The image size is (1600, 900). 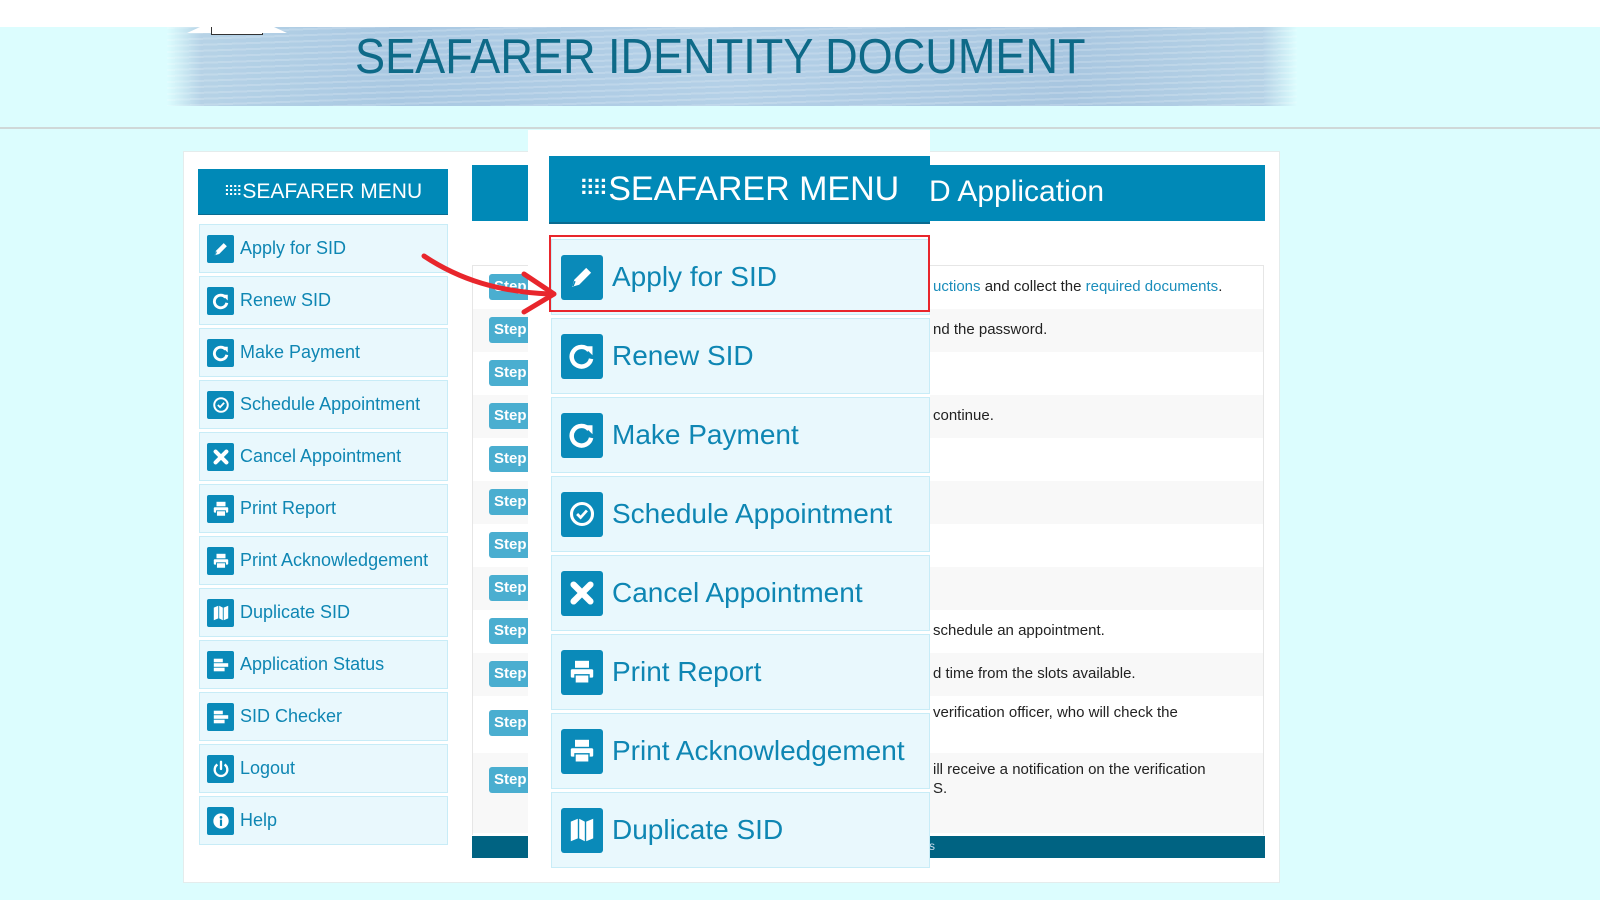 What do you see at coordinates (259, 820) in the screenshot?
I see `sidebar-item-label: Help` at bounding box center [259, 820].